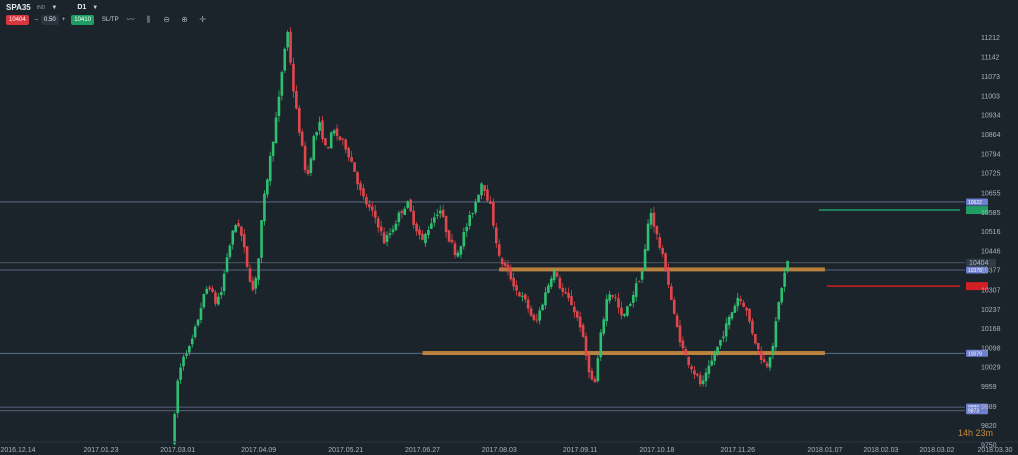 The image size is (1018, 455). Describe the element at coordinates (64, 20) in the screenshot. I see `increase-quantity-button: +` at that location.